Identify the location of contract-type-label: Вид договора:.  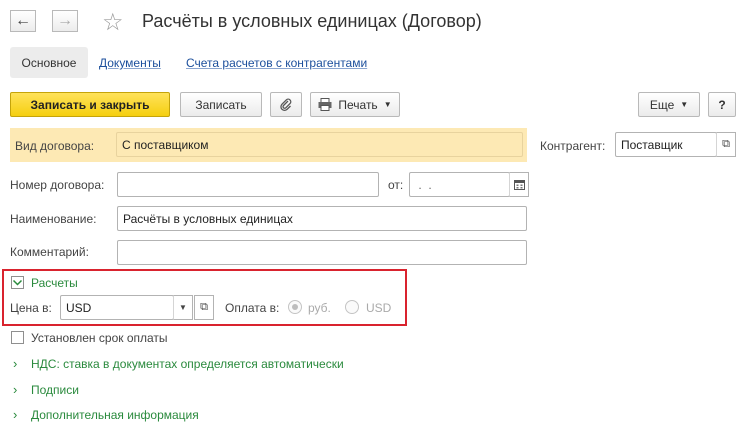
(55, 146).